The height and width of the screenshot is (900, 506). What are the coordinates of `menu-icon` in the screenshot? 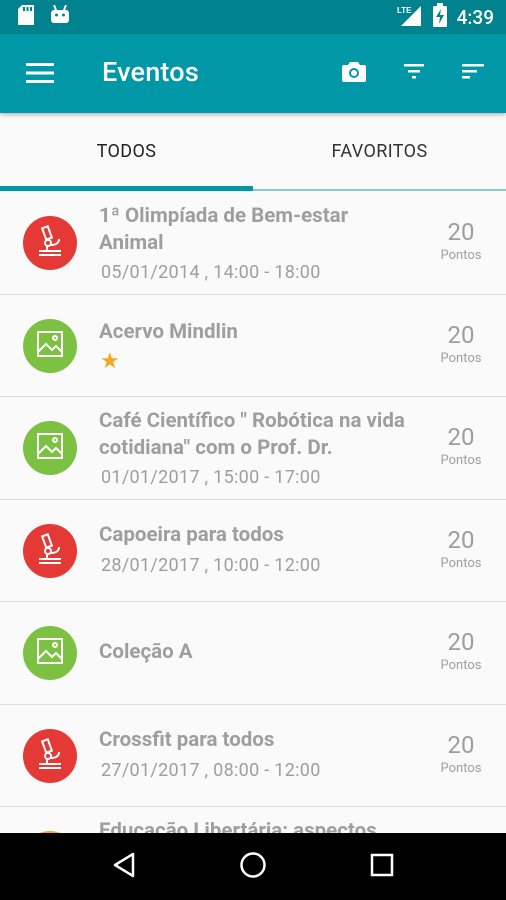 It's located at (40, 75).